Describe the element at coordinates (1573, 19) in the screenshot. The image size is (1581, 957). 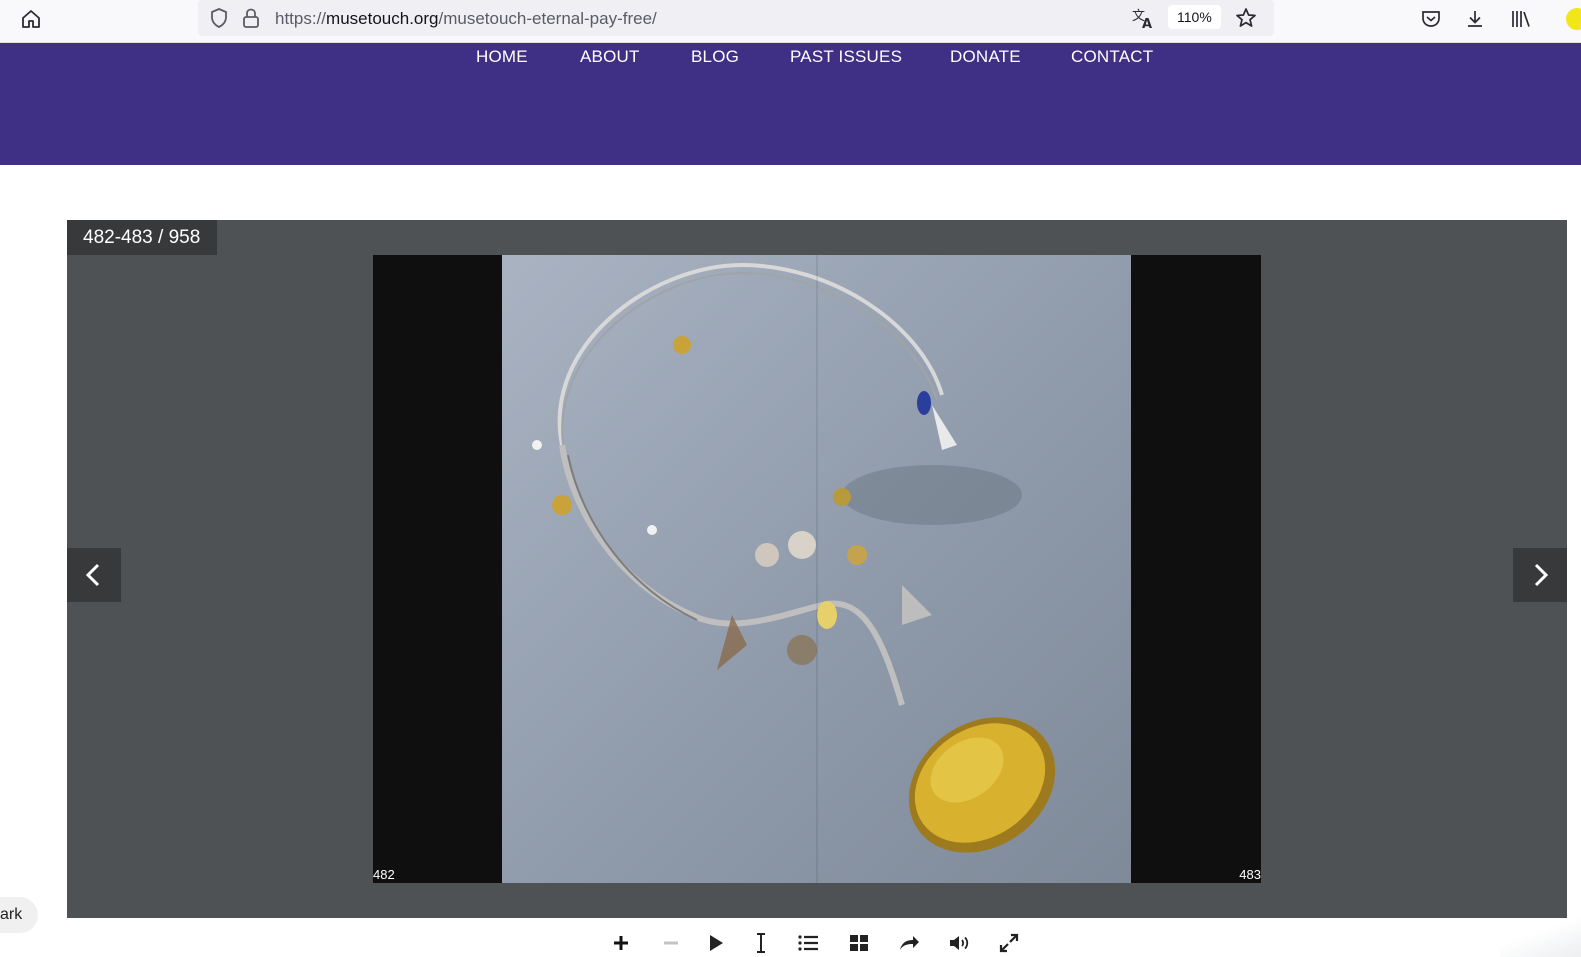
I see `extension-icon` at that location.